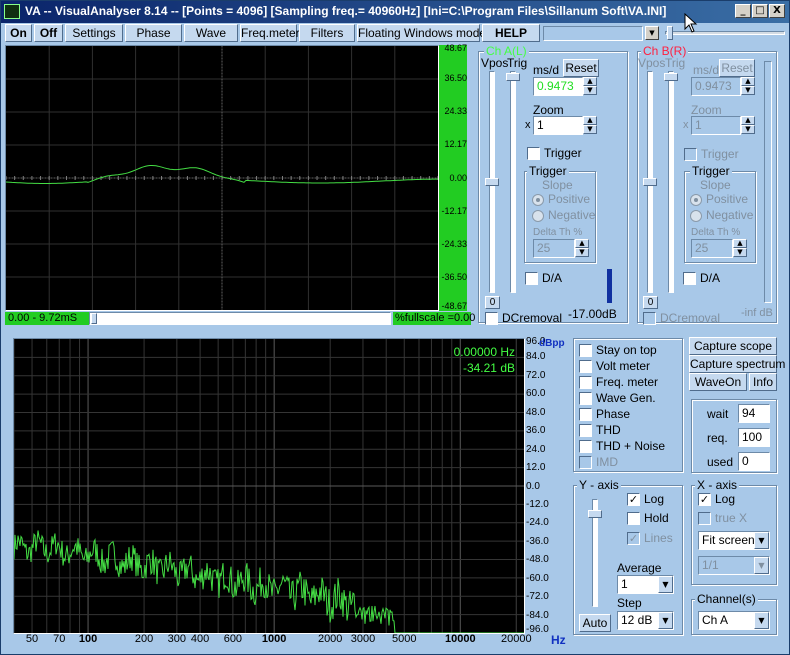 The image size is (790, 655). Describe the element at coordinates (637, 620) in the screenshot. I see `step-value: 12 dB` at that location.